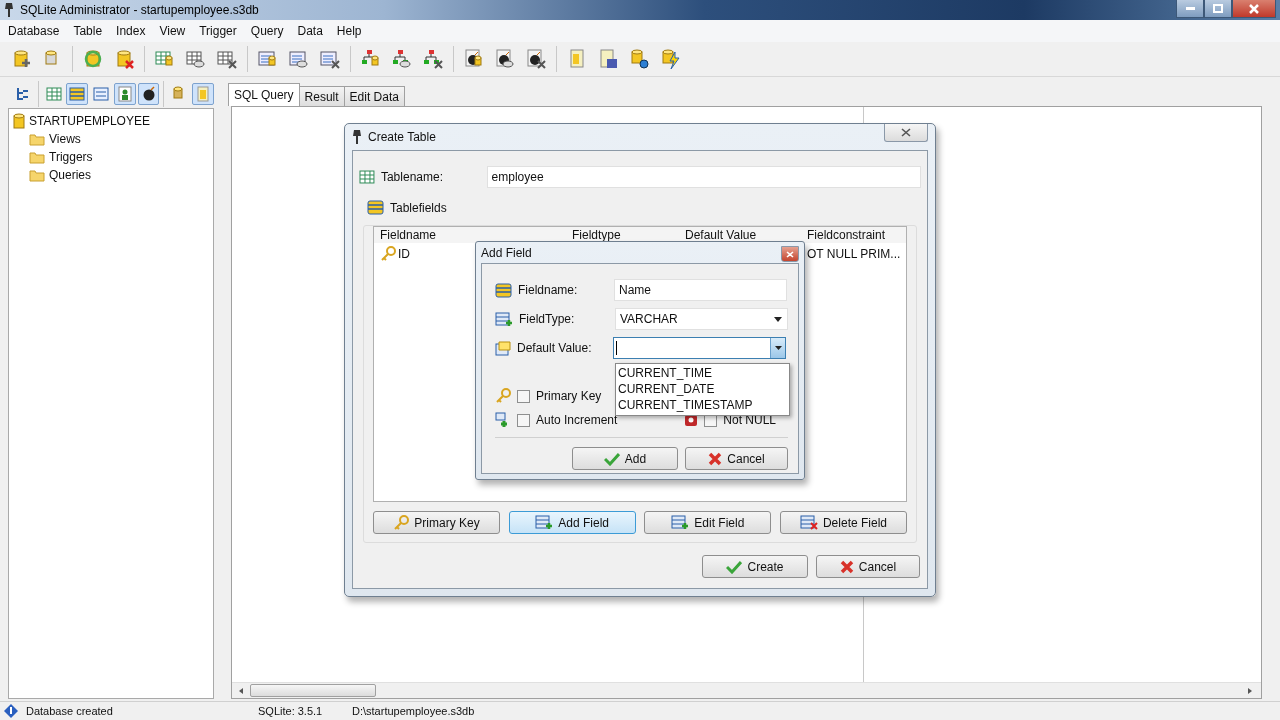 Image resolution: width=1280 pixels, height=720 pixels. What do you see at coordinates (173, 31) in the screenshot?
I see `menu-item: View` at bounding box center [173, 31].